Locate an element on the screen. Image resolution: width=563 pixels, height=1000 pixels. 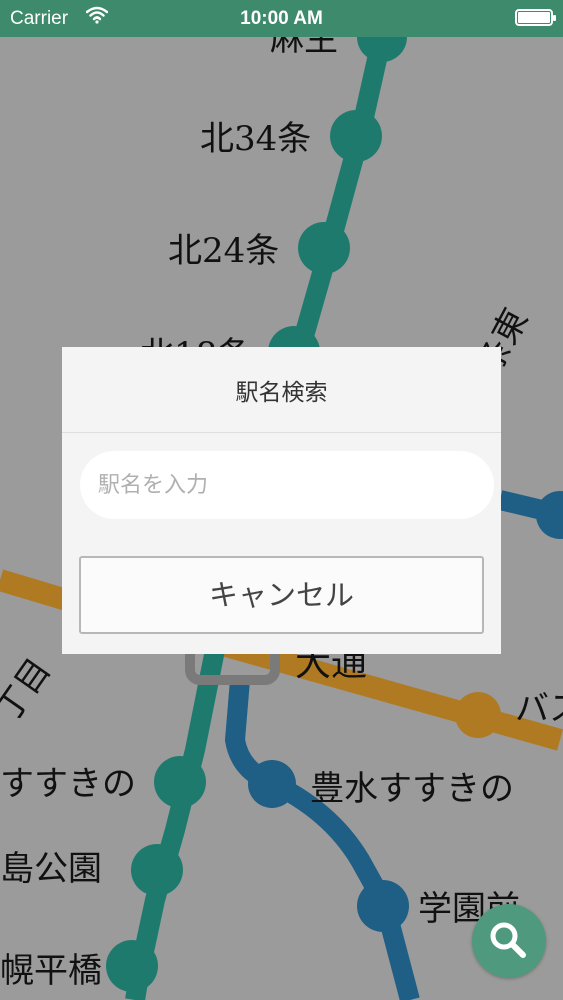
dialog-divider is located at coordinates (281, 432).